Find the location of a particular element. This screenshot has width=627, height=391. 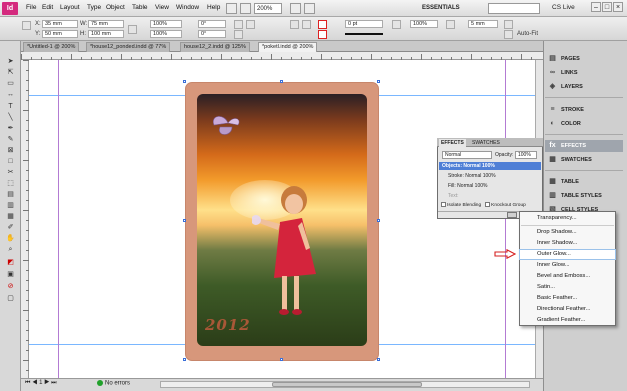

zoom-tool-icon: ⌕ is located at coordinates (10, 249).